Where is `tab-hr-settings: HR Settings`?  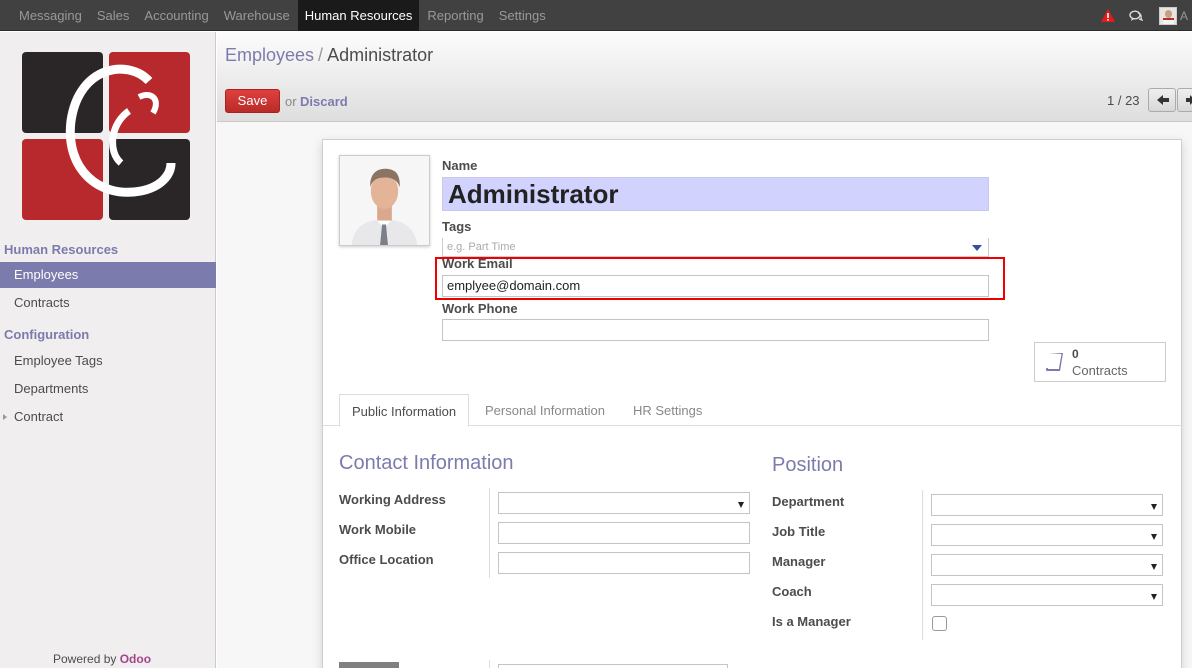
tab-hr-settings: HR Settings is located at coordinates (667, 410).